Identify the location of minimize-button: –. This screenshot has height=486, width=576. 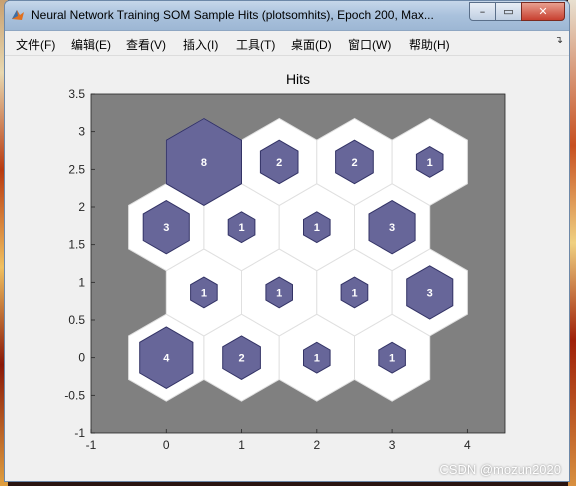
(482, 11).